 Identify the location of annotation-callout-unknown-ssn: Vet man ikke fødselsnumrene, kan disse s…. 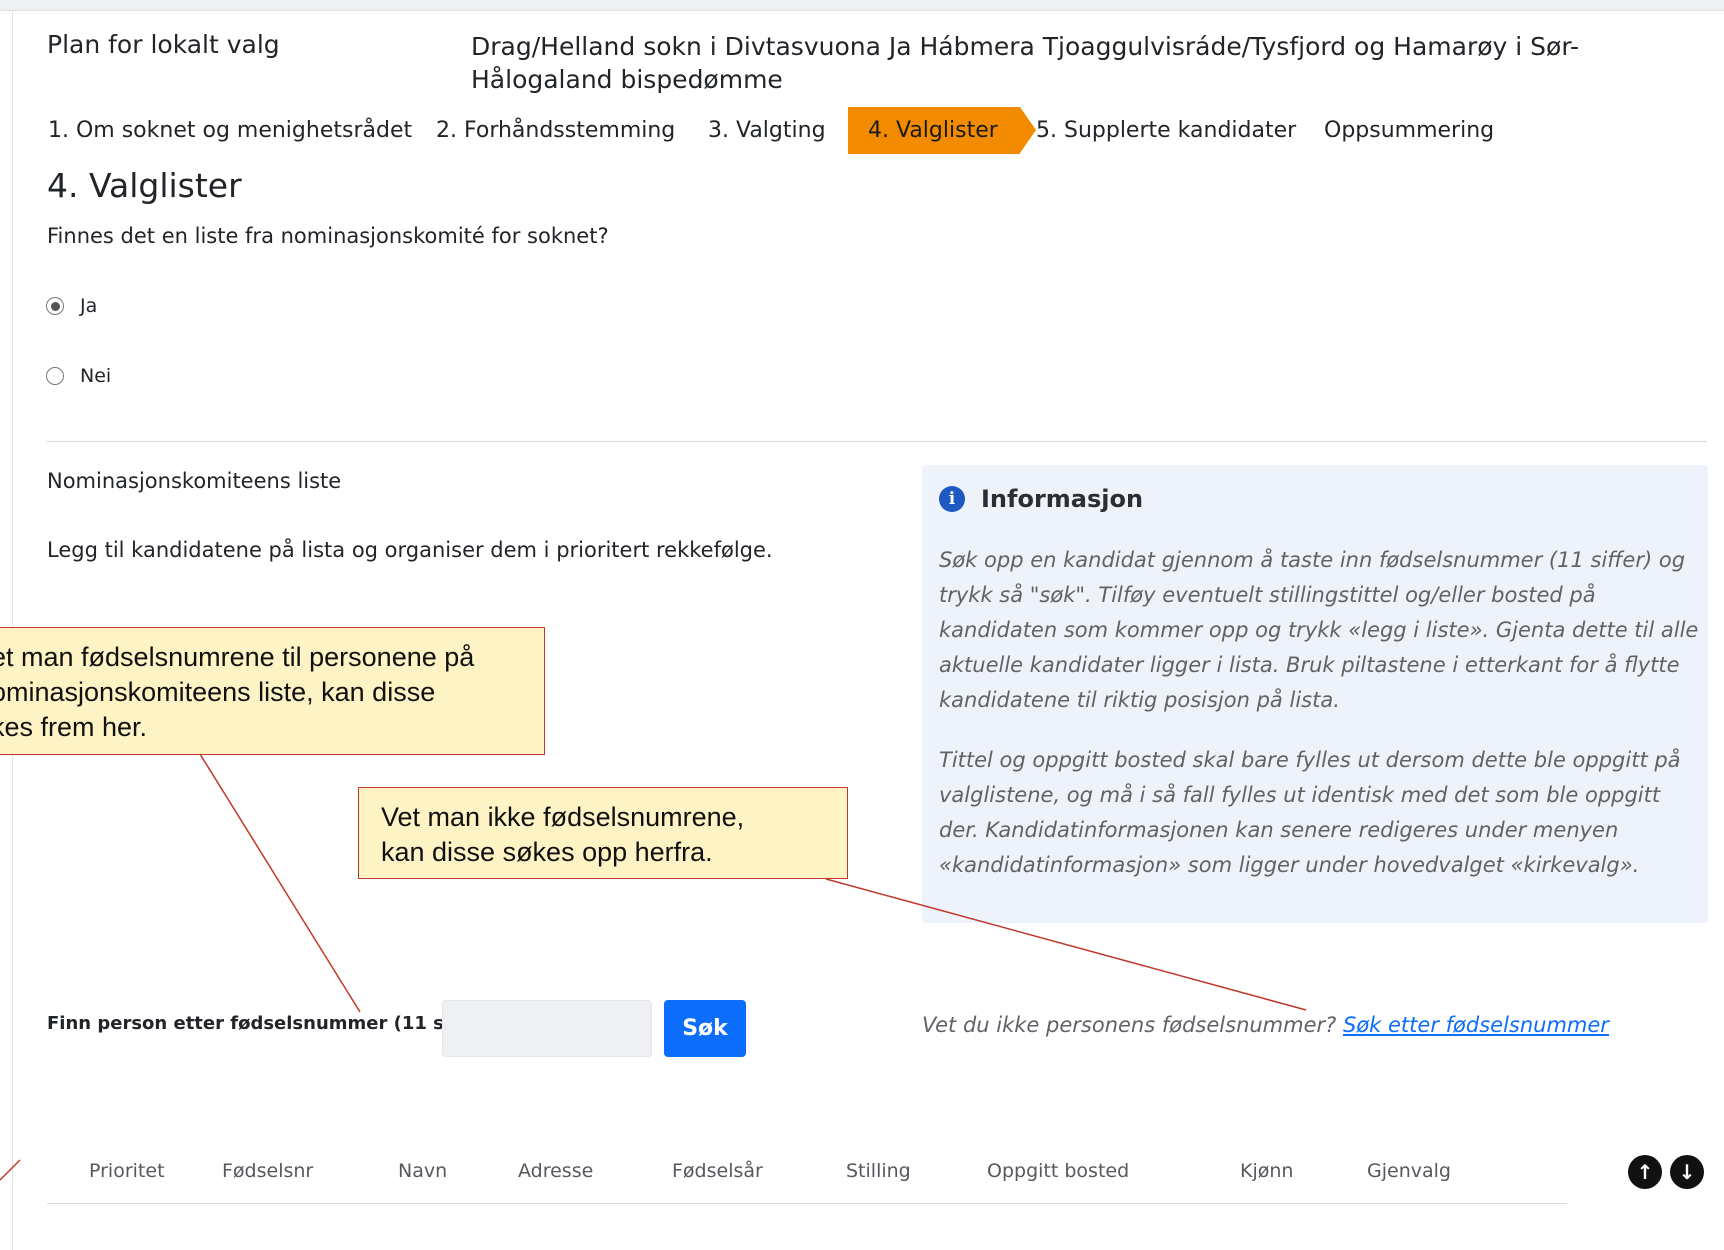
(603, 833).